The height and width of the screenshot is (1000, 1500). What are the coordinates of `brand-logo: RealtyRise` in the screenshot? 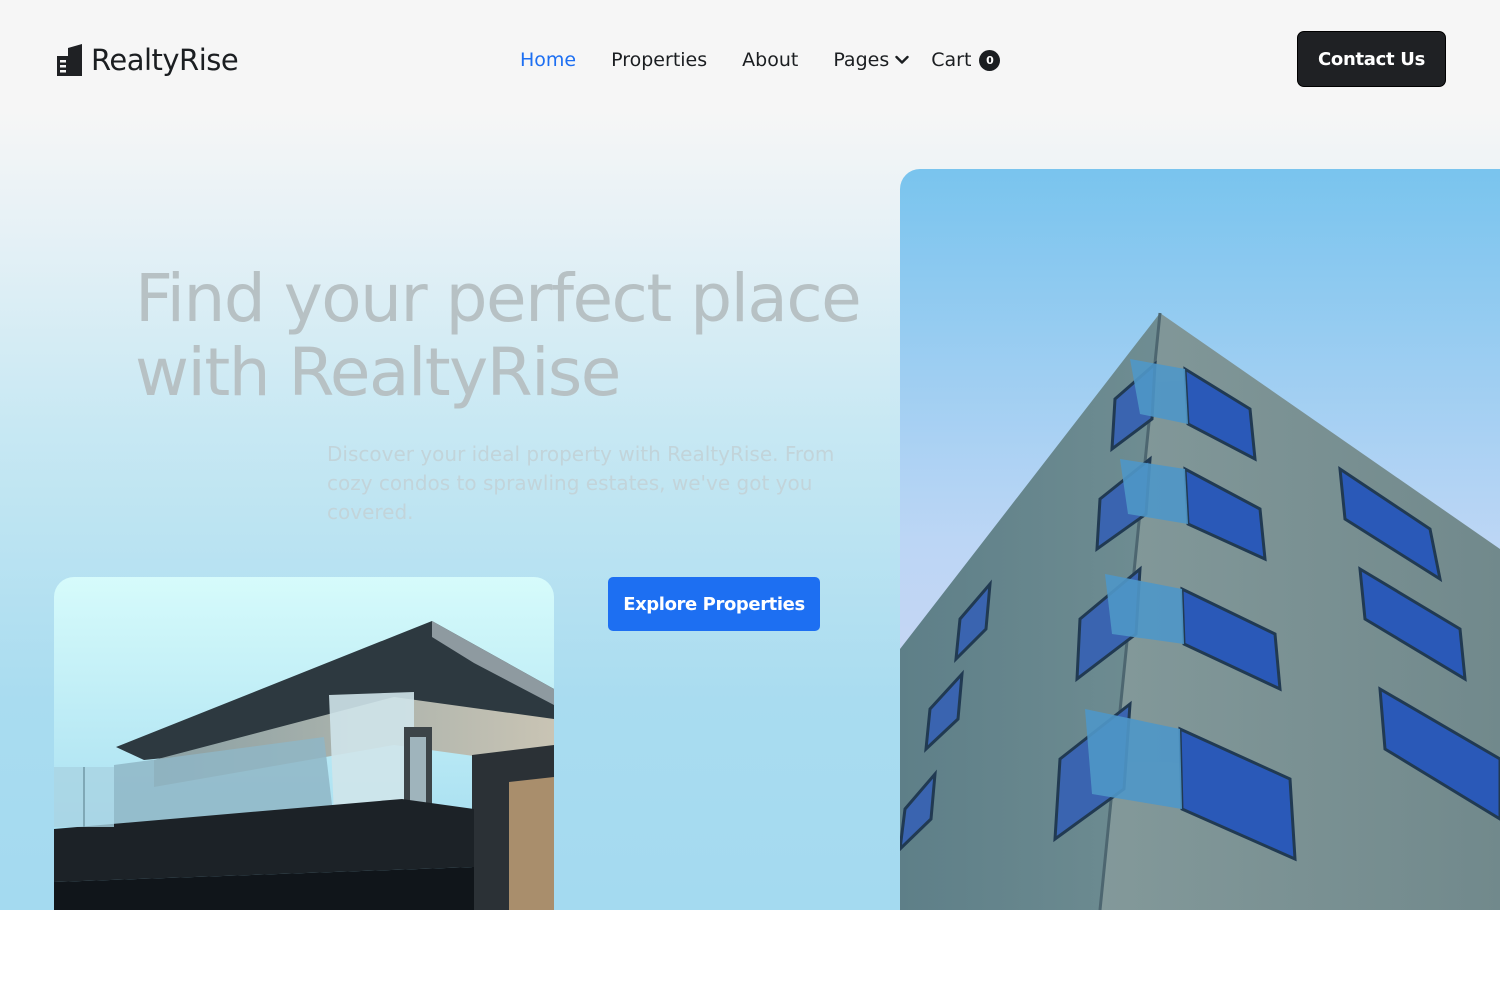 It's located at (148, 60).